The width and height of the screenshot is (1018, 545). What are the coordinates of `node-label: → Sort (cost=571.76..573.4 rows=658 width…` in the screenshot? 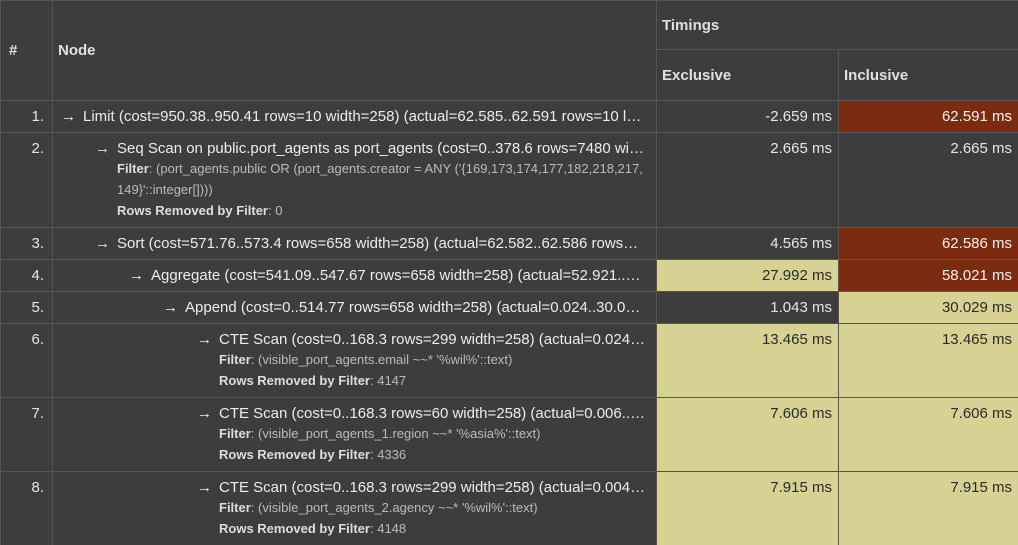 It's located at (370, 243).